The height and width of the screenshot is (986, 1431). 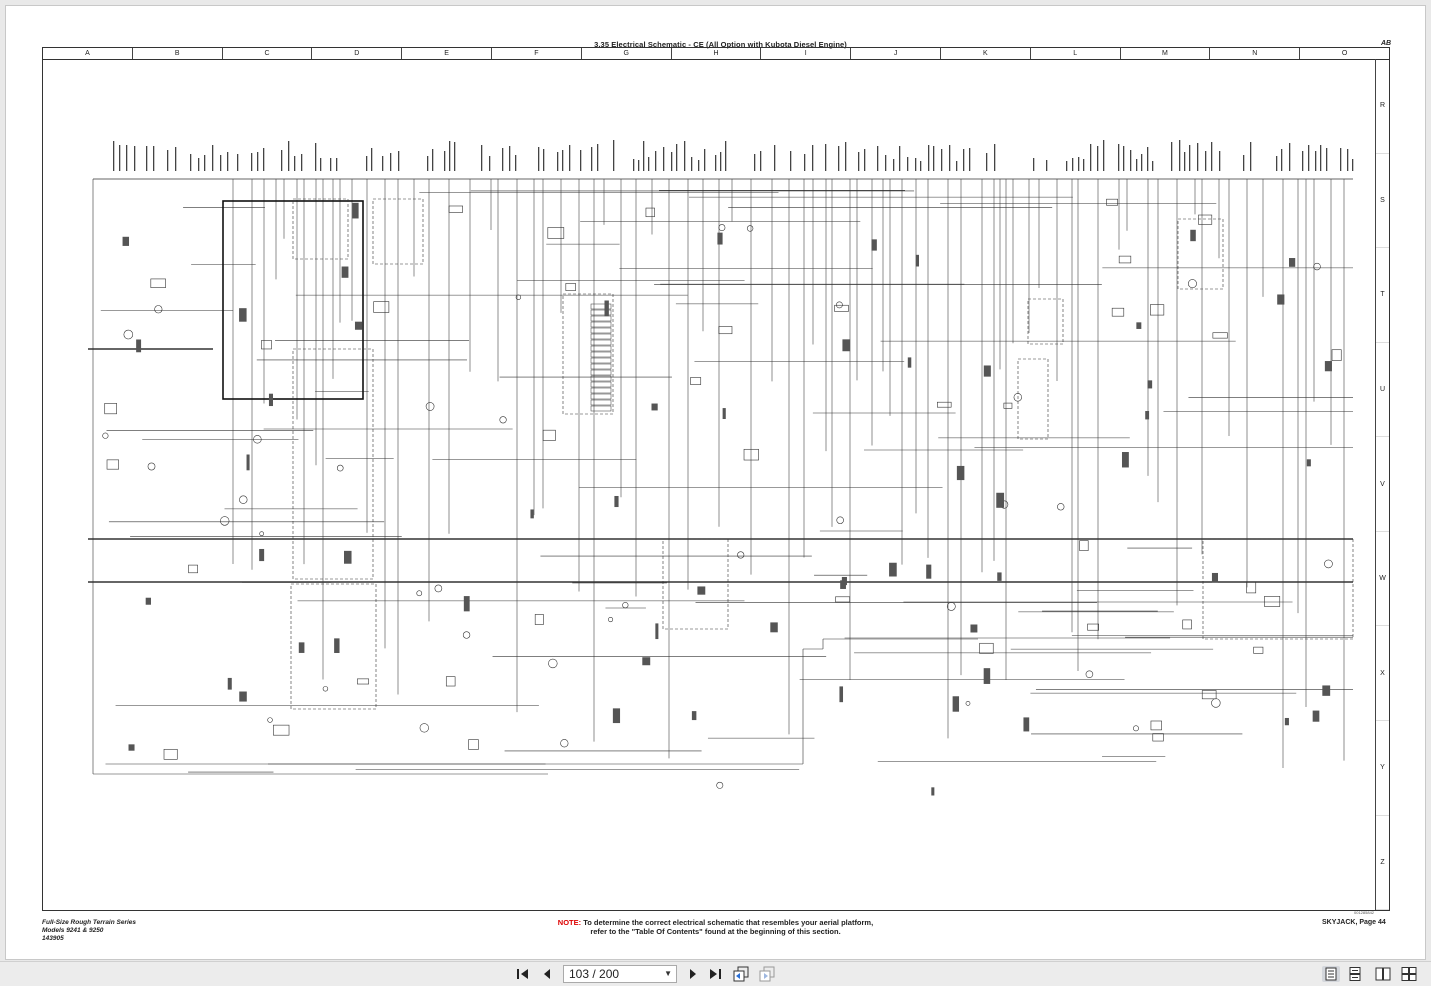 What do you see at coordinates (569, 922) in the screenshot?
I see `note-label: NOTE:` at bounding box center [569, 922].